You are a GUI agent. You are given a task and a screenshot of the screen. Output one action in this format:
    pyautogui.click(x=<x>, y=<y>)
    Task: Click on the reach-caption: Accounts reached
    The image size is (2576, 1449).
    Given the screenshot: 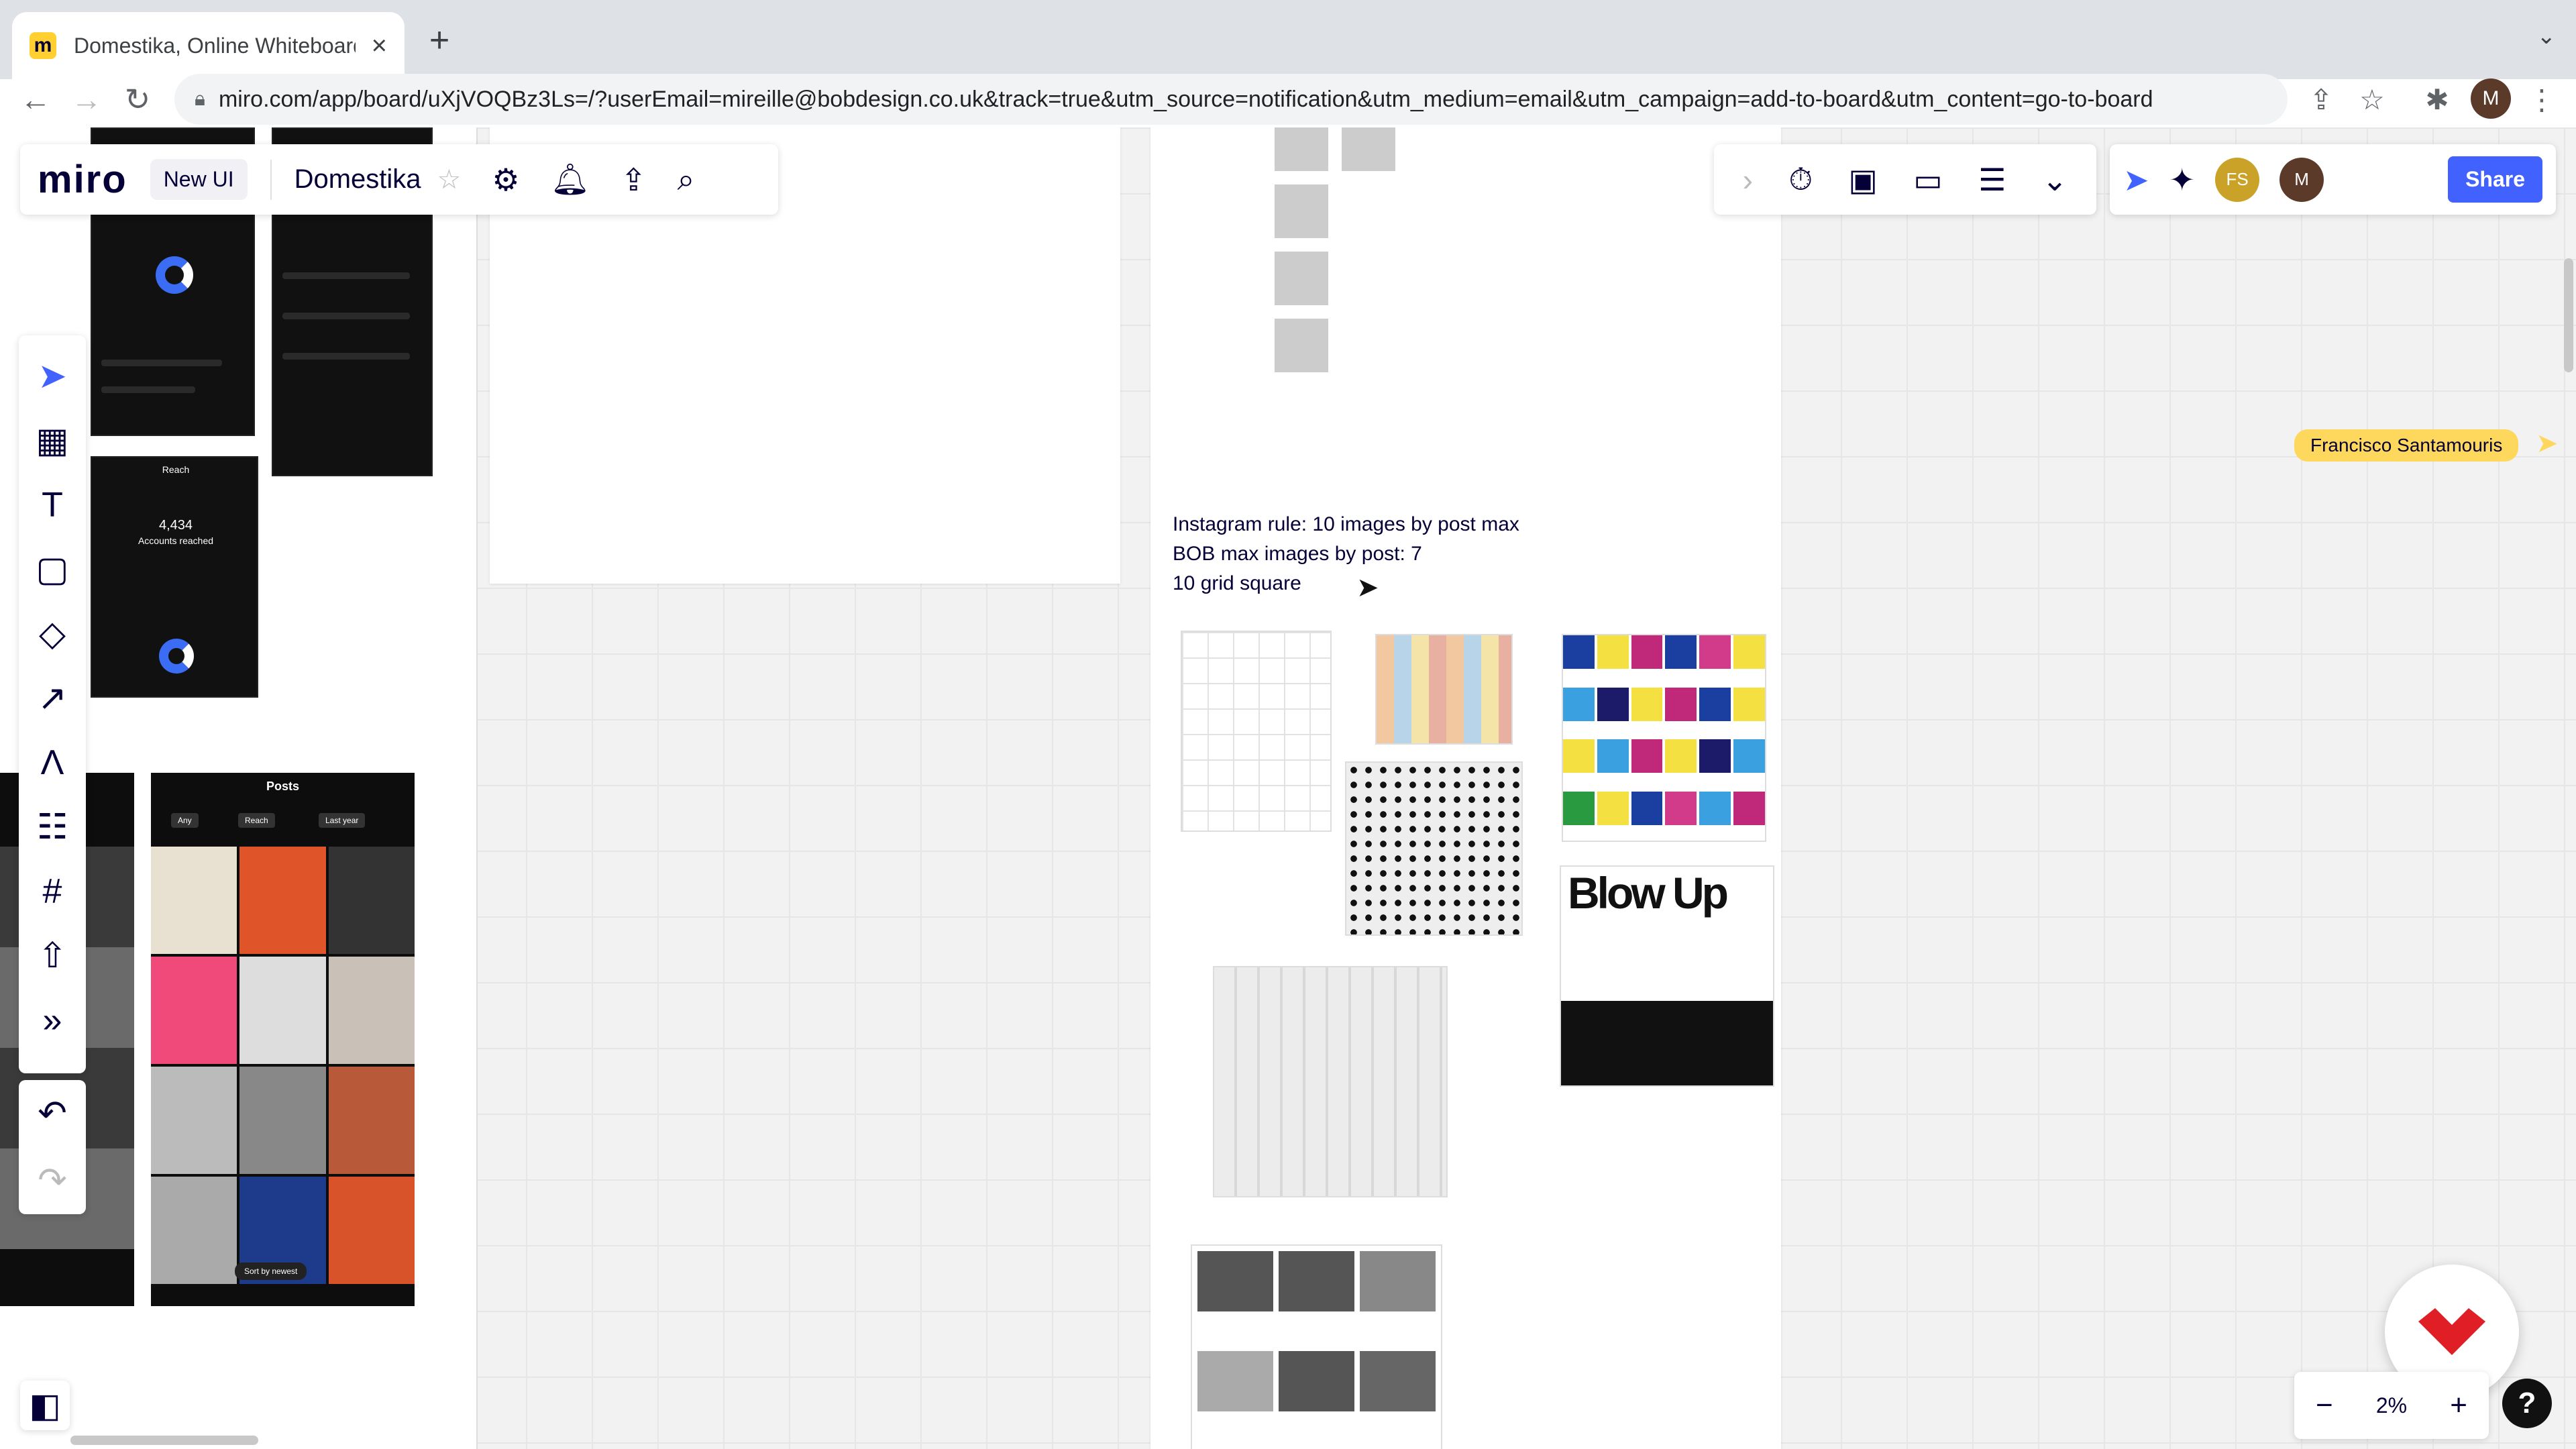 What is the action you would take?
    pyautogui.click(x=176, y=540)
    